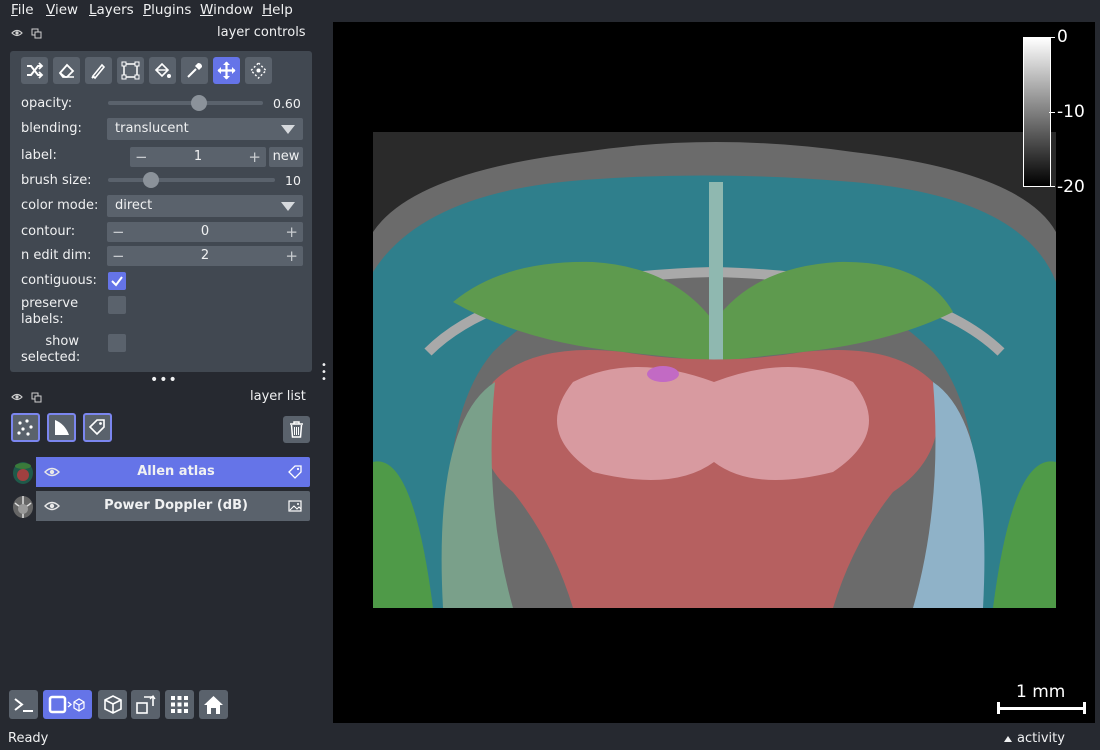  Describe the element at coordinates (205, 206) in the screenshot. I see `color-mode-dropdown: direct` at that location.